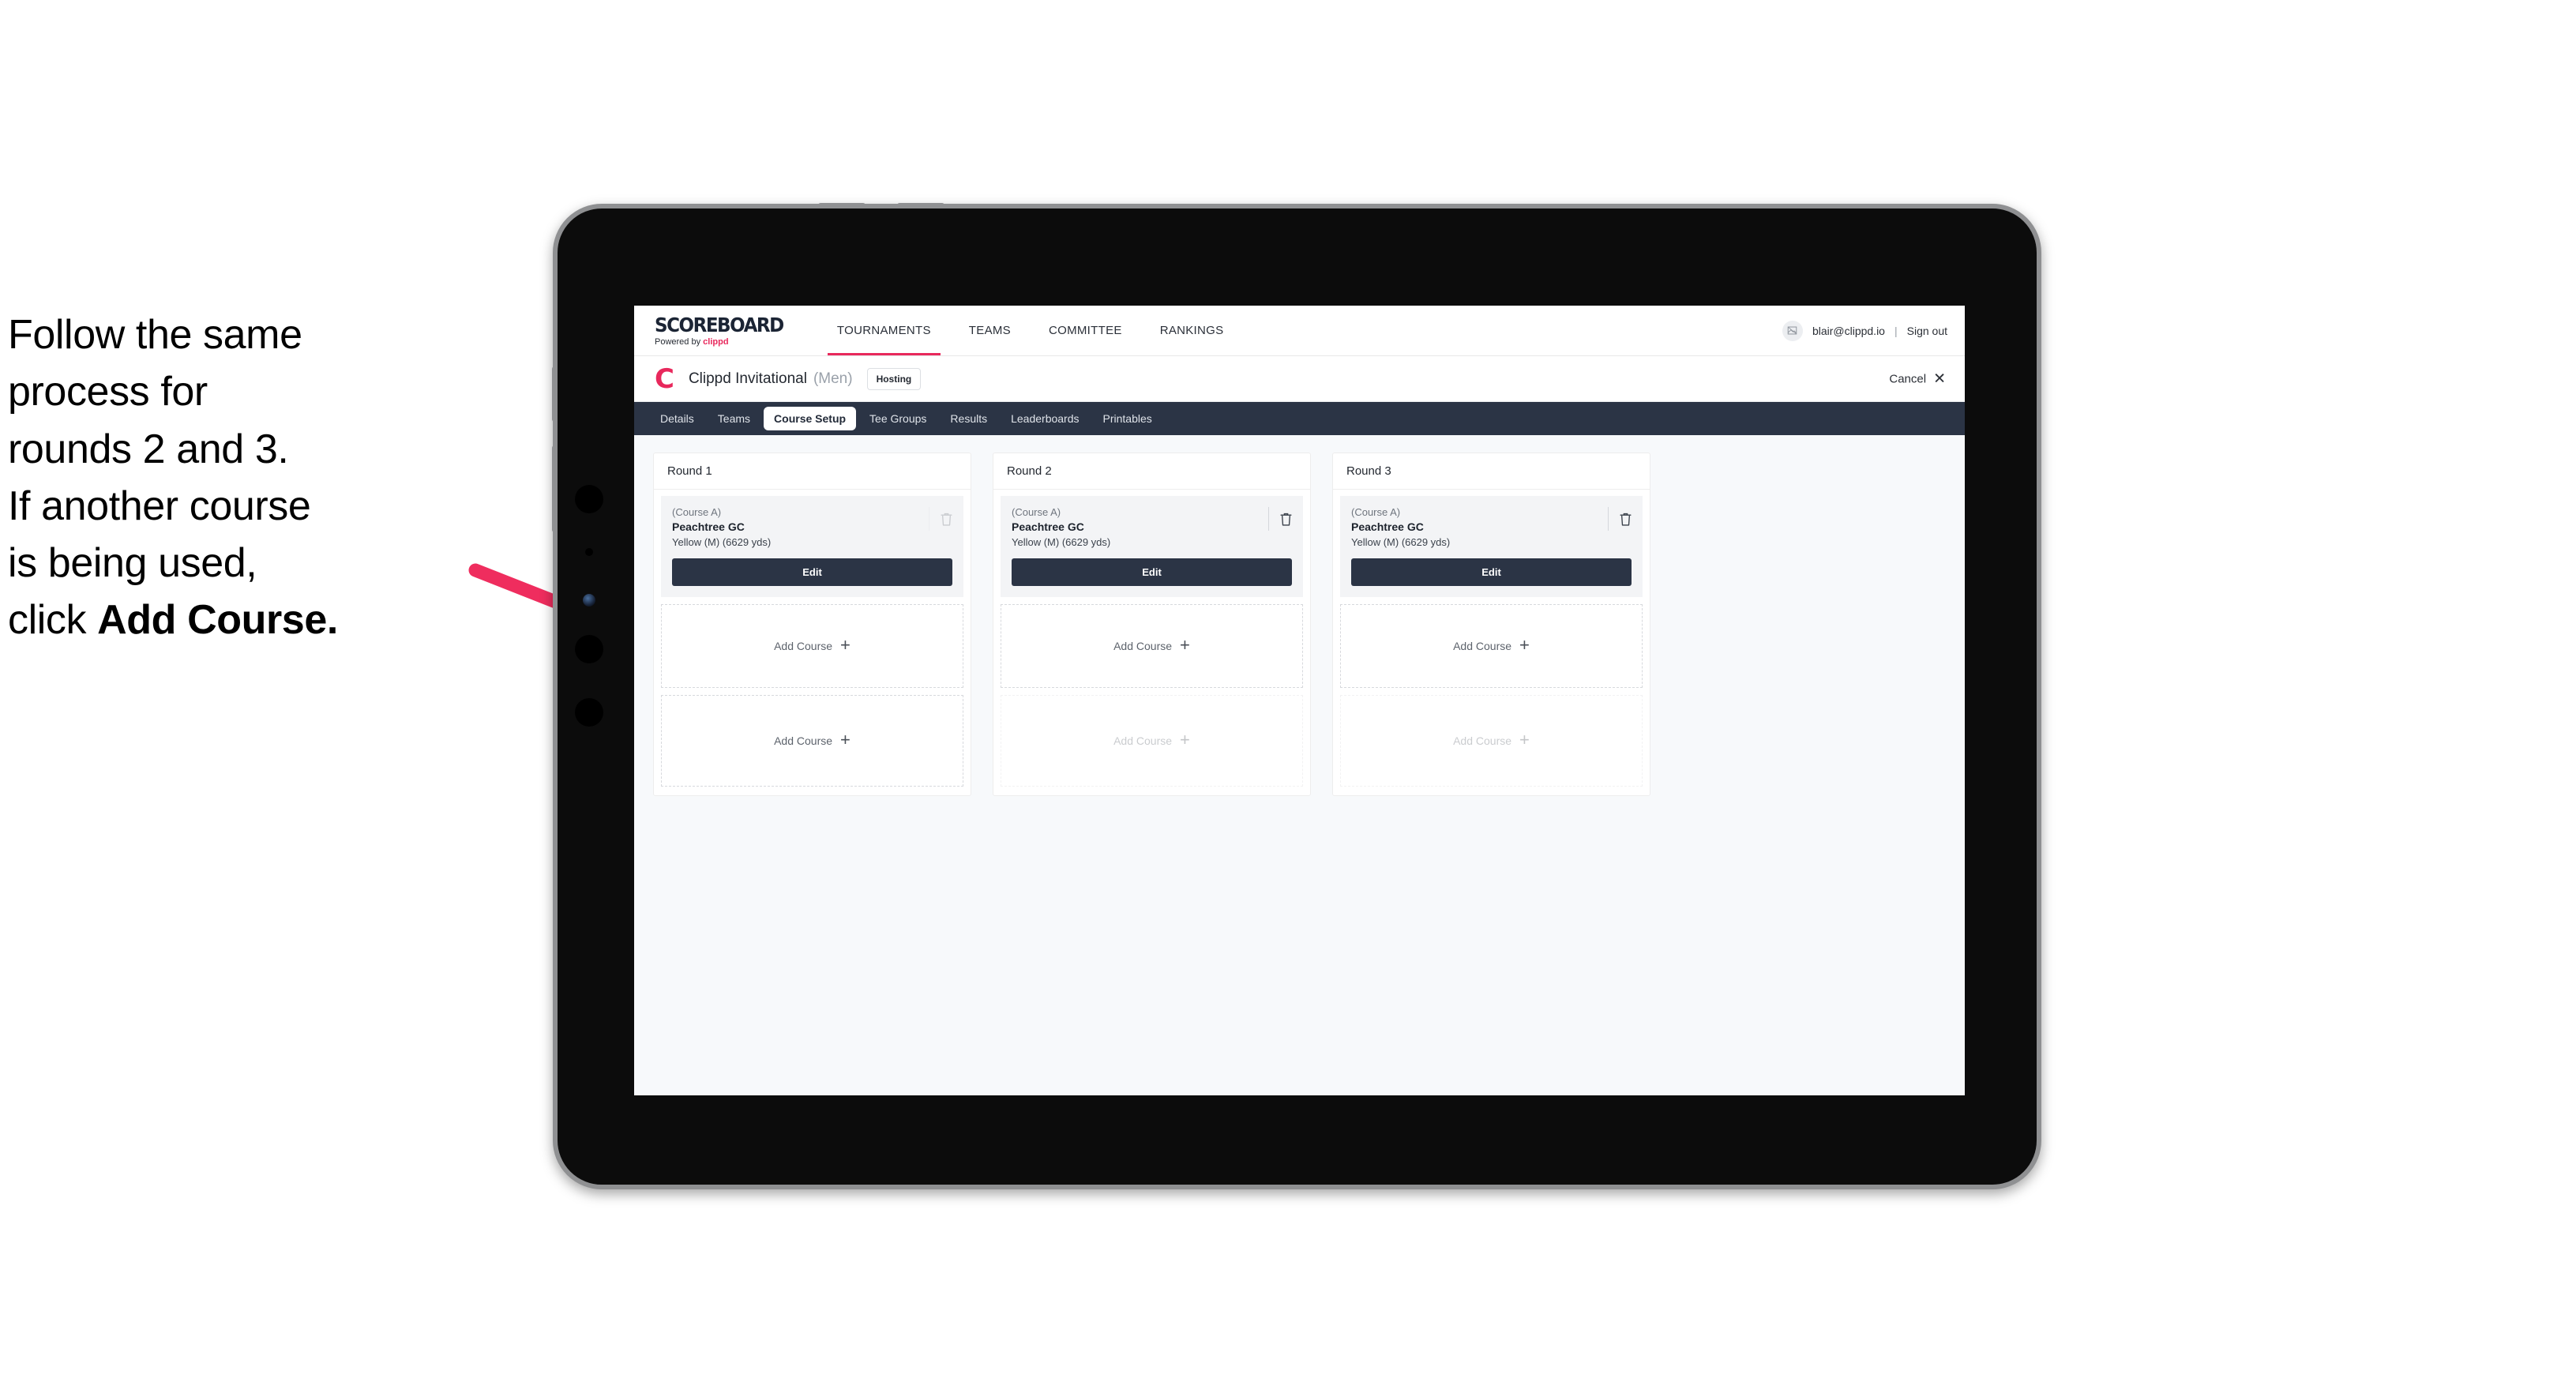  I want to click on tab-details: Details, so click(677, 418).